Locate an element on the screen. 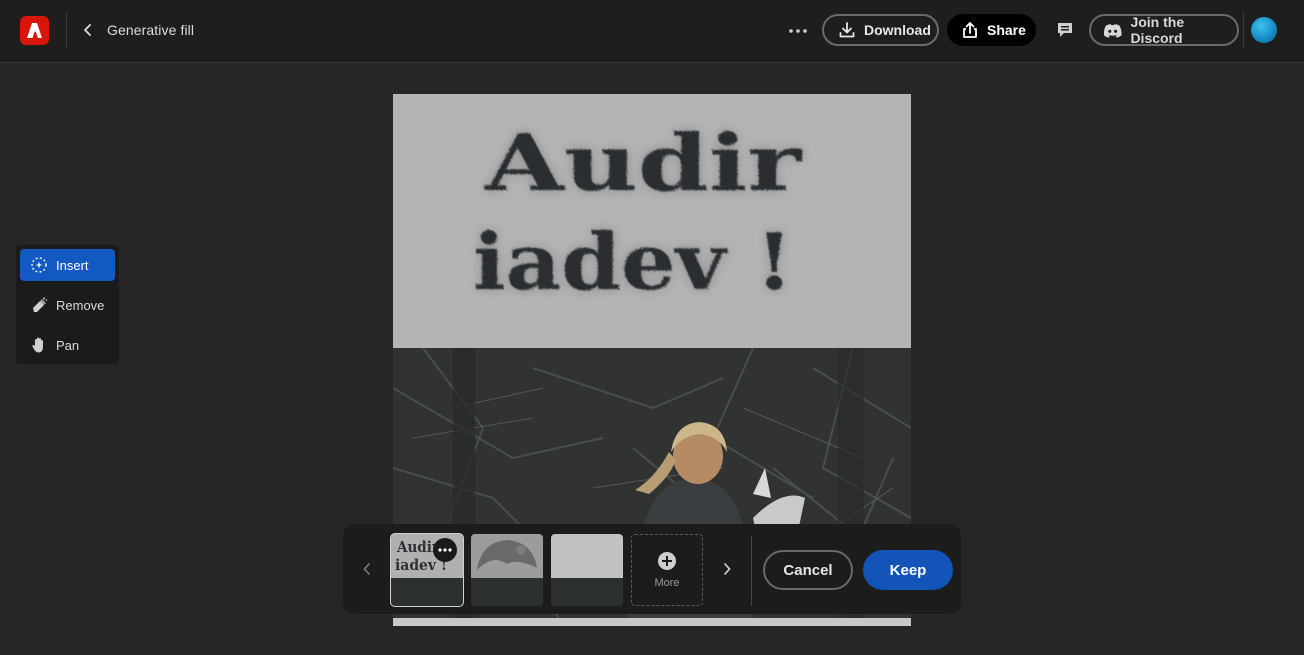 This screenshot has width=1304, height=655. plus-circle-icon is located at coordinates (667, 561).